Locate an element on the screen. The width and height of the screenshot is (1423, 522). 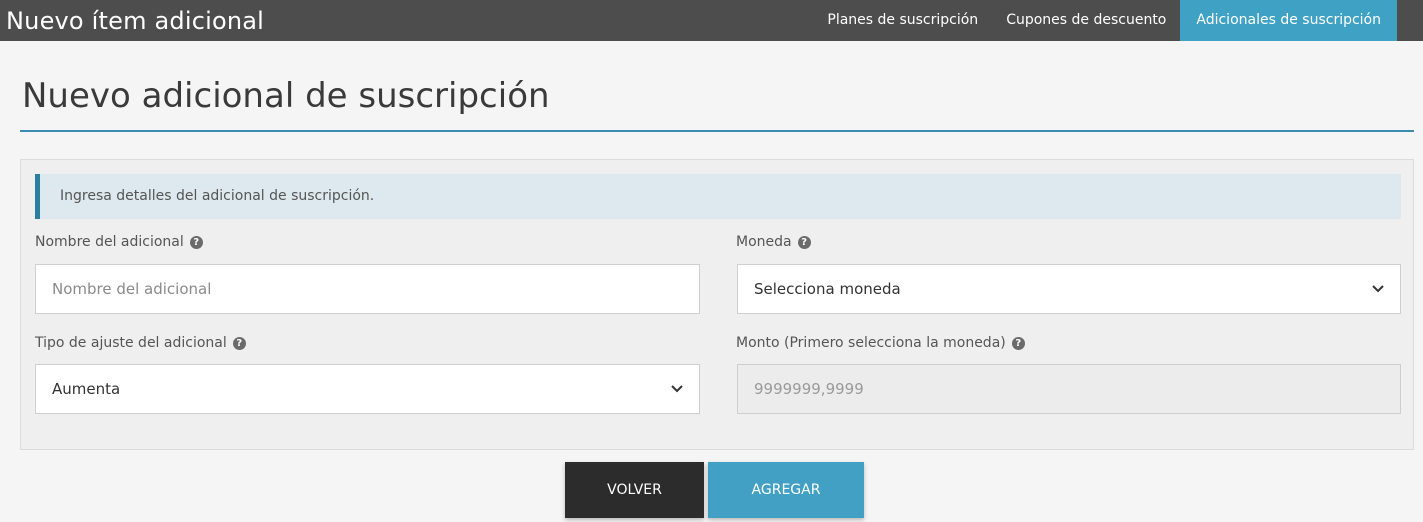
adjustment-type-label: Tipo de ajuste del adicional is located at coordinates (131, 343).